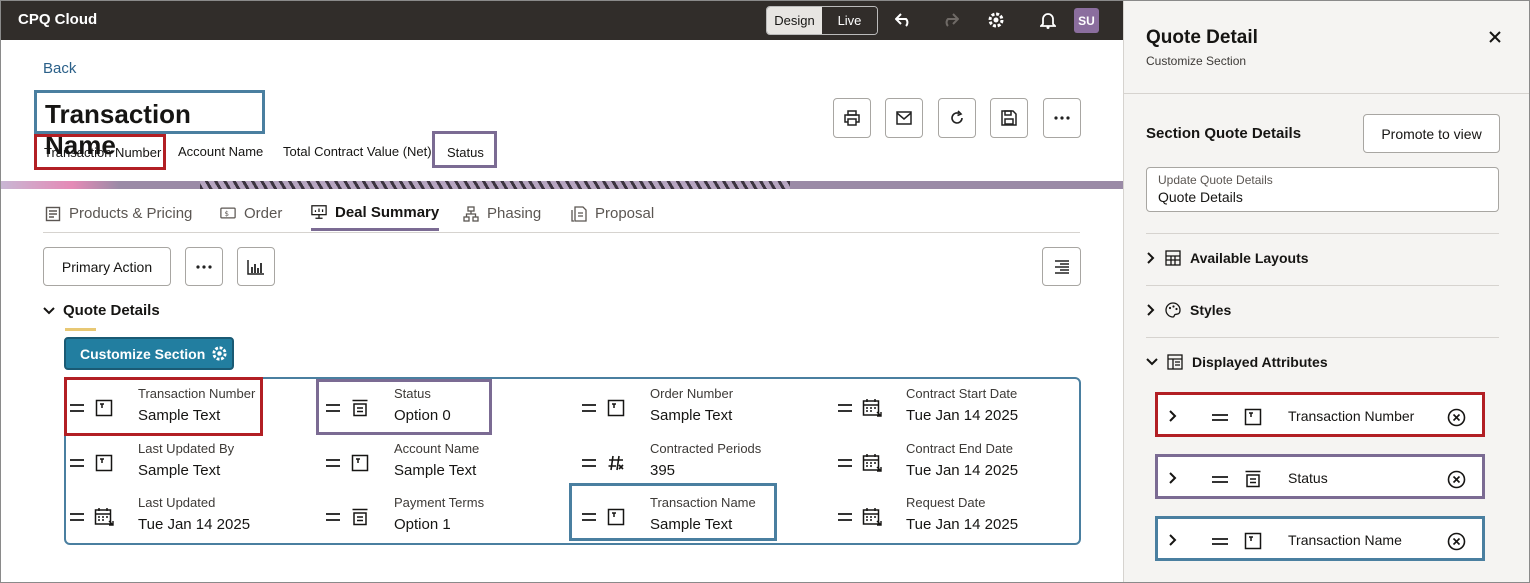  Describe the element at coordinates (663, 470) in the screenshot. I see `field-value: 395` at that location.